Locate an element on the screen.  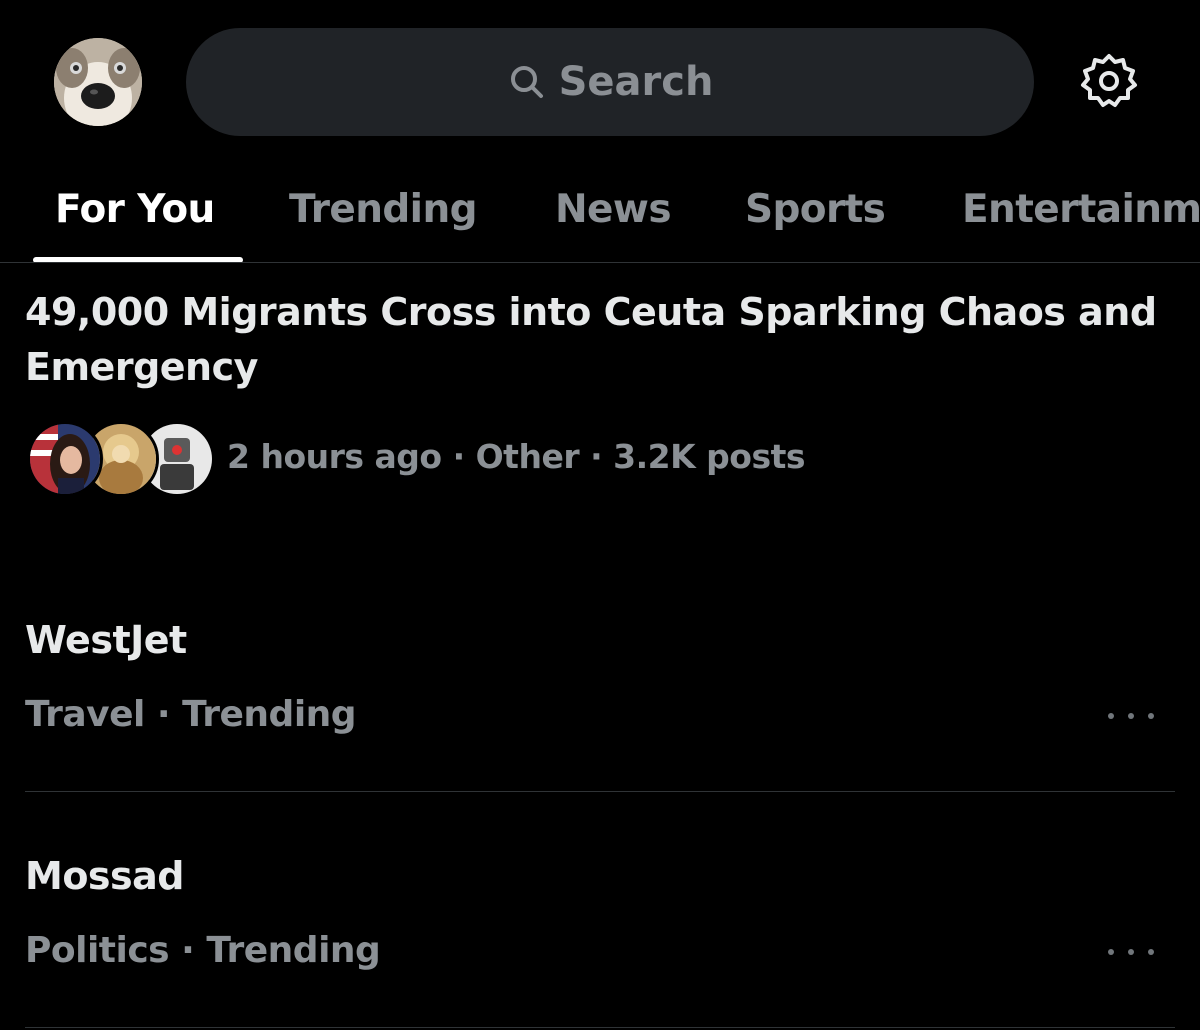
profile-avatar is located at coordinates (98, 82).